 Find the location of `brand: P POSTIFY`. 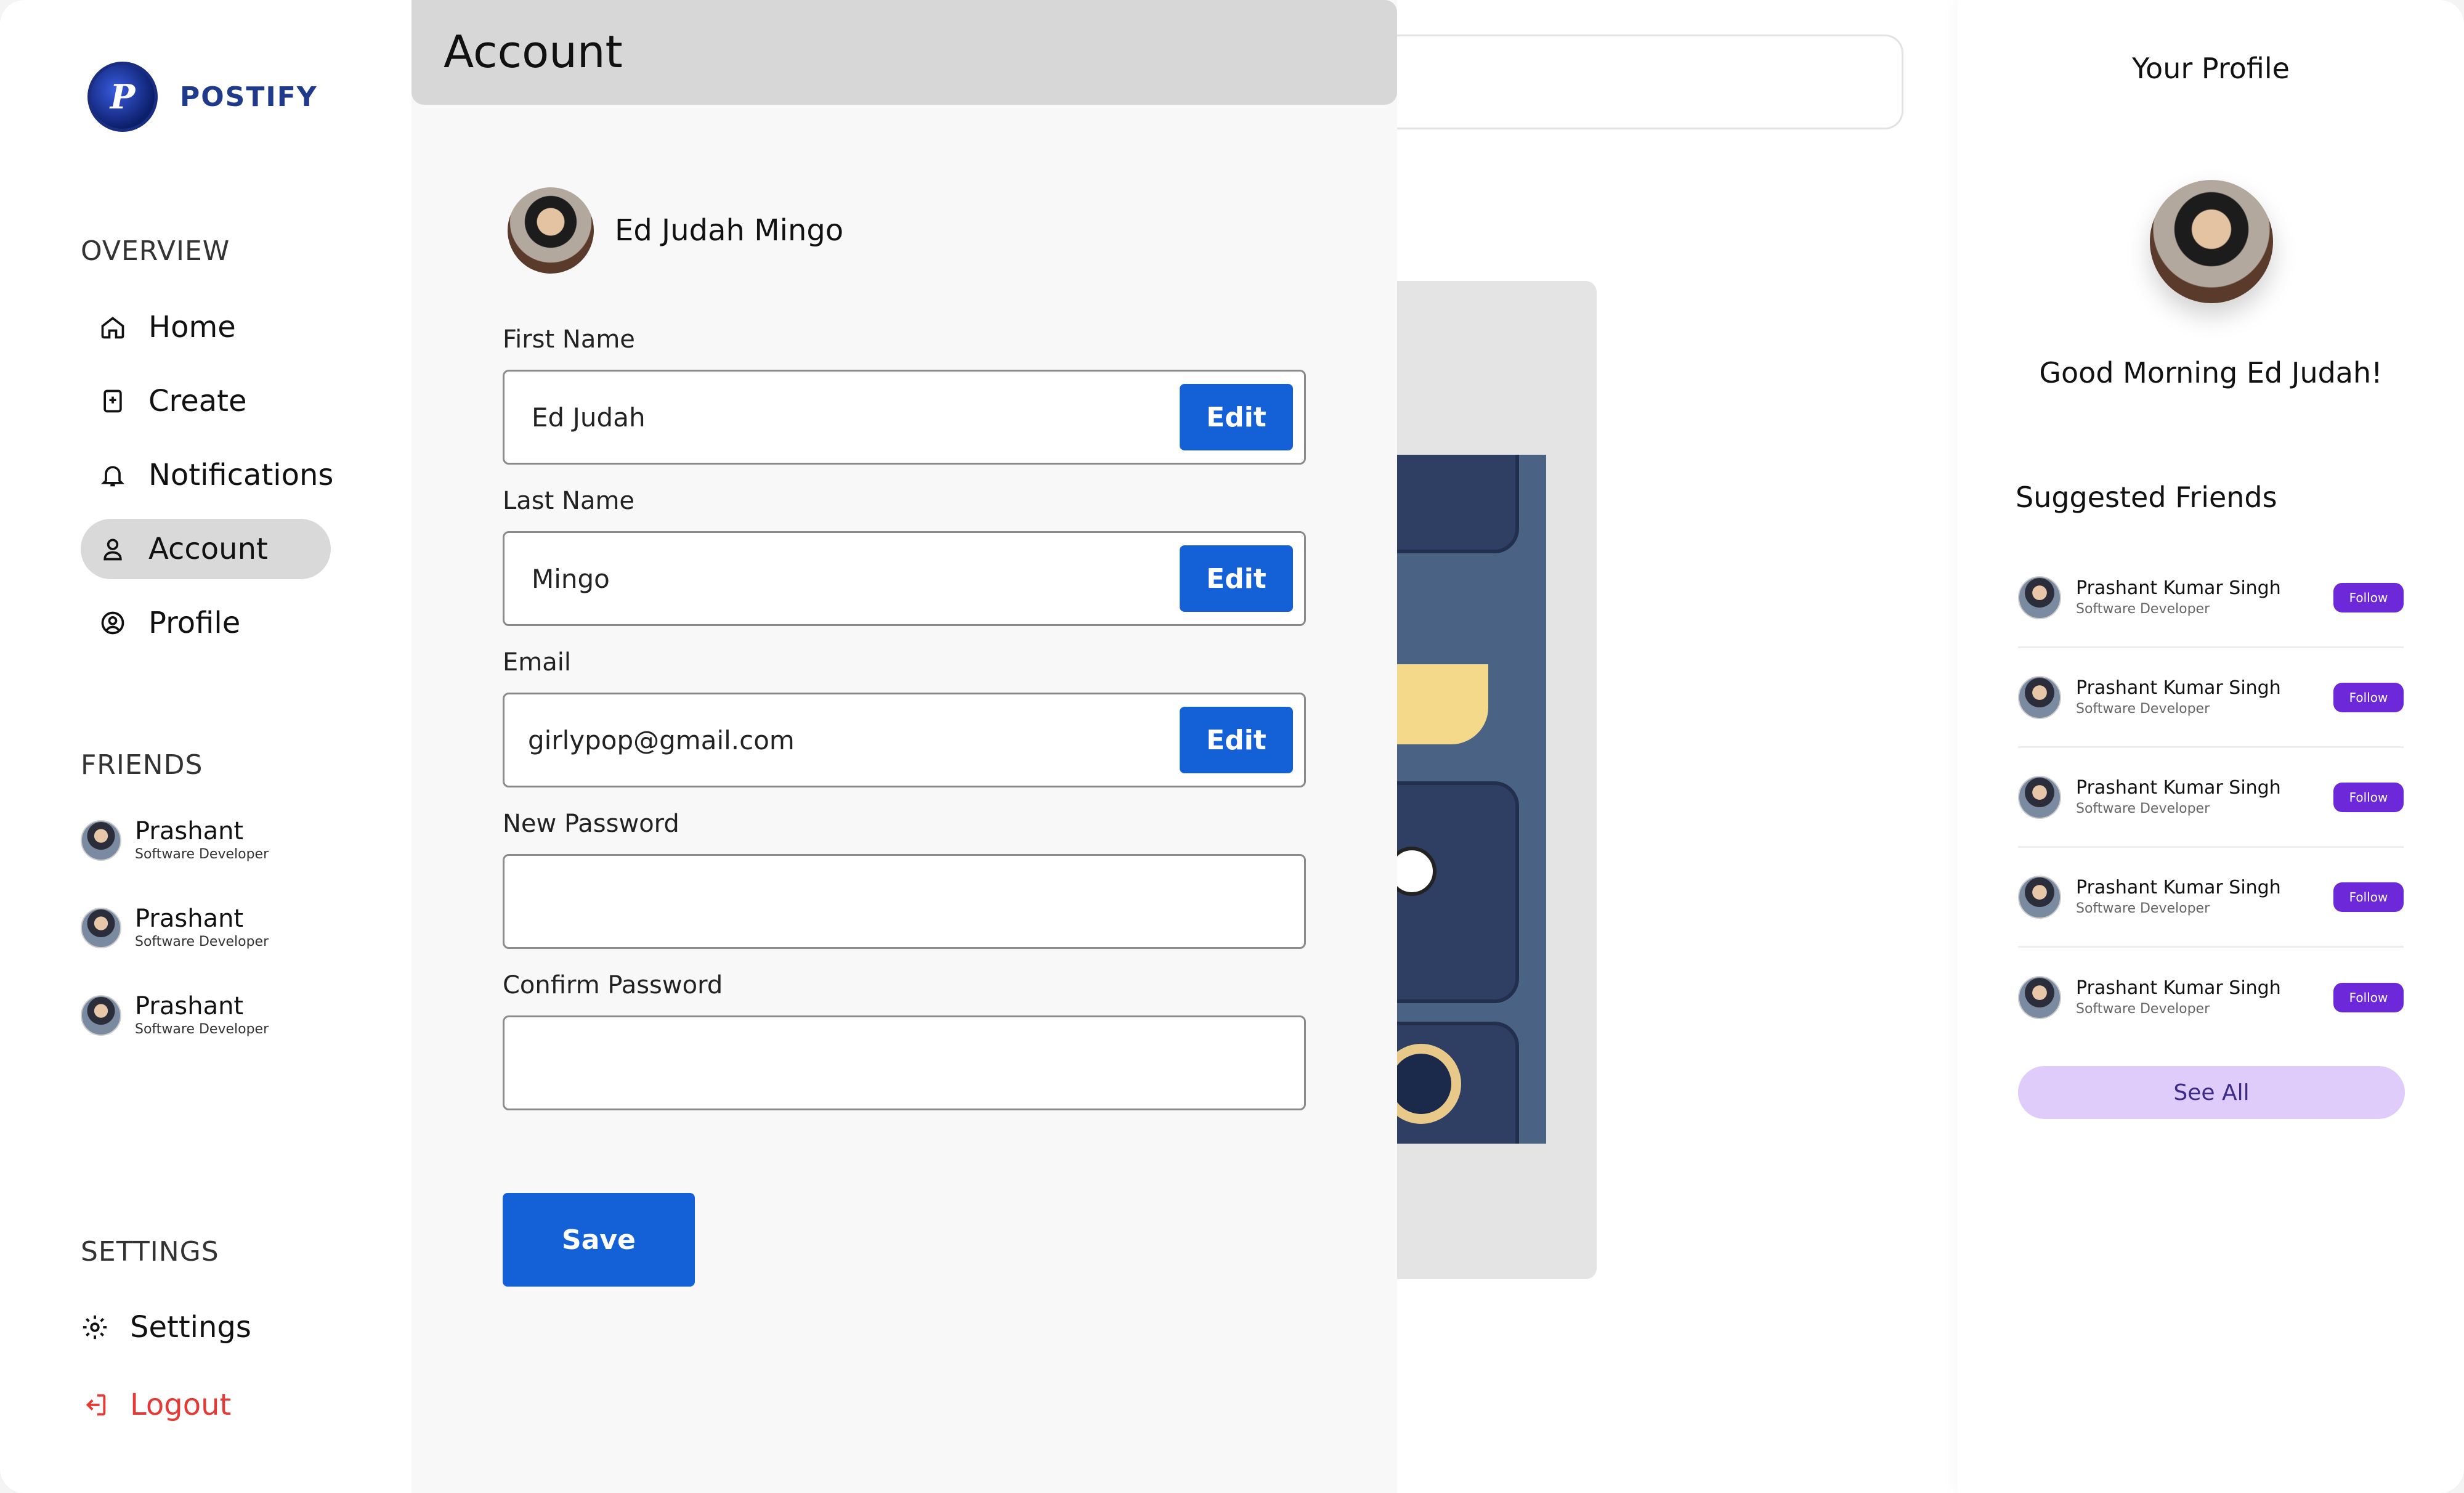

brand: P POSTIFY is located at coordinates (202, 97).